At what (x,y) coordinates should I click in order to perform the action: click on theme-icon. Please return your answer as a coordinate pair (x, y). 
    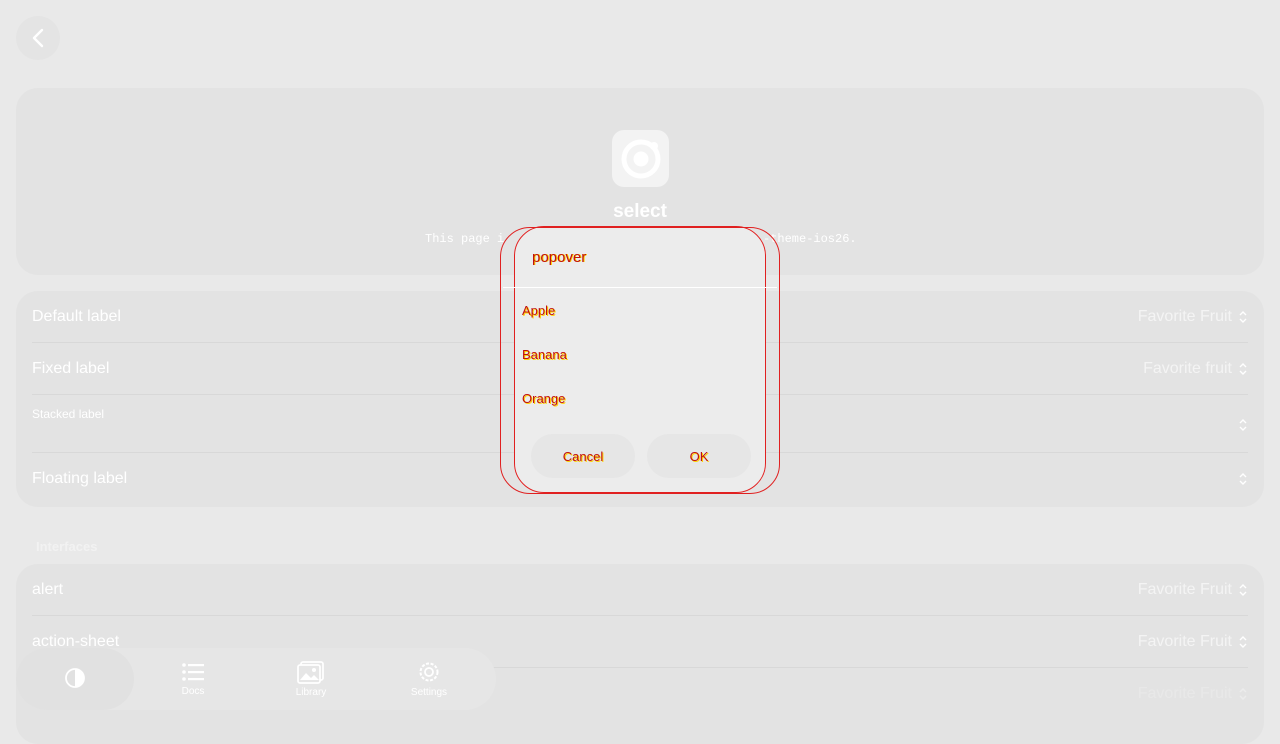
    Looking at the image, I should click on (75, 677).